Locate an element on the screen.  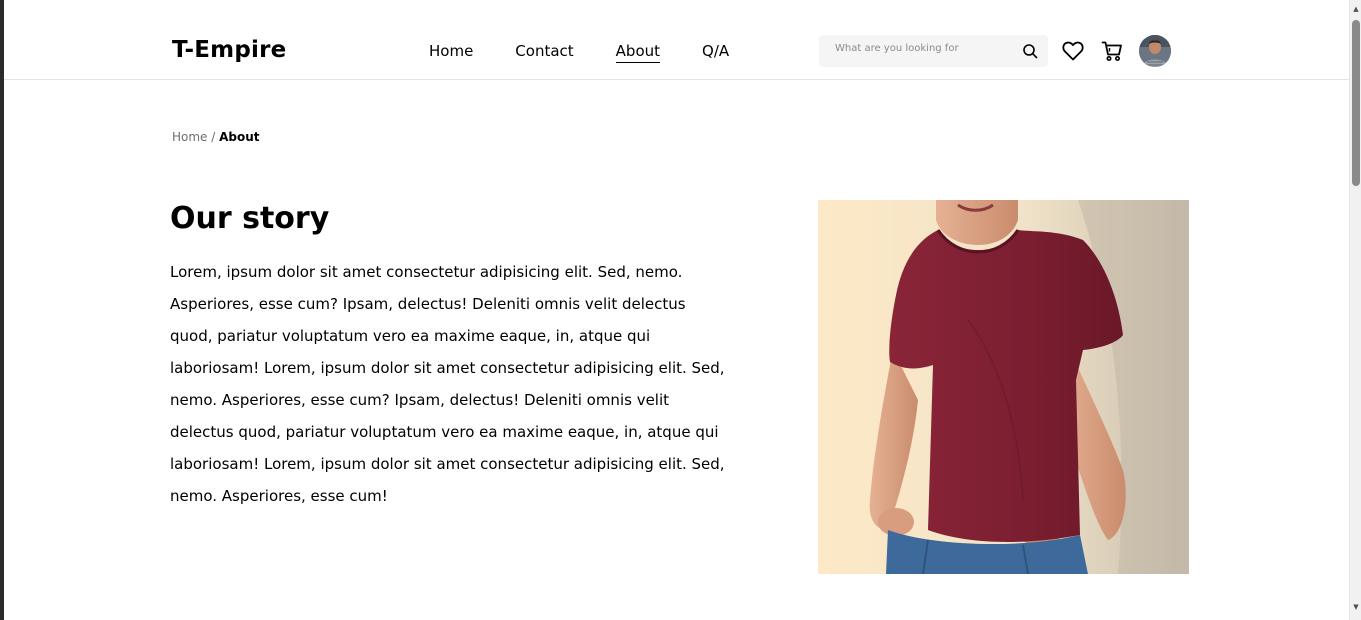
main-nav: Home Contact About Q/A is located at coordinates (600, 52).